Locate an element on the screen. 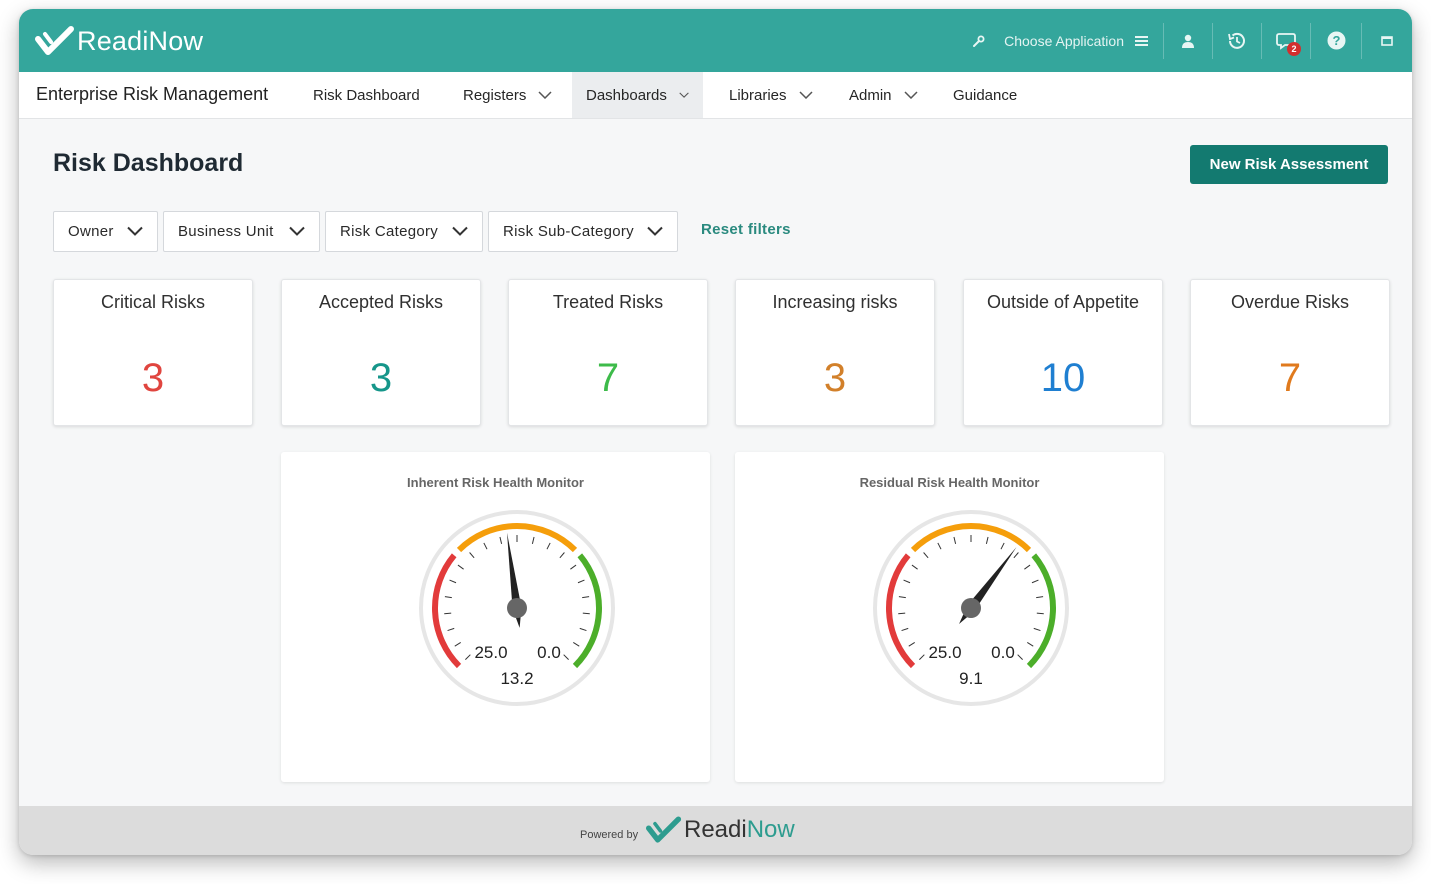 The image size is (1431, 884). card-label: Outside of Appetite is located at coordinates (1063, 302).